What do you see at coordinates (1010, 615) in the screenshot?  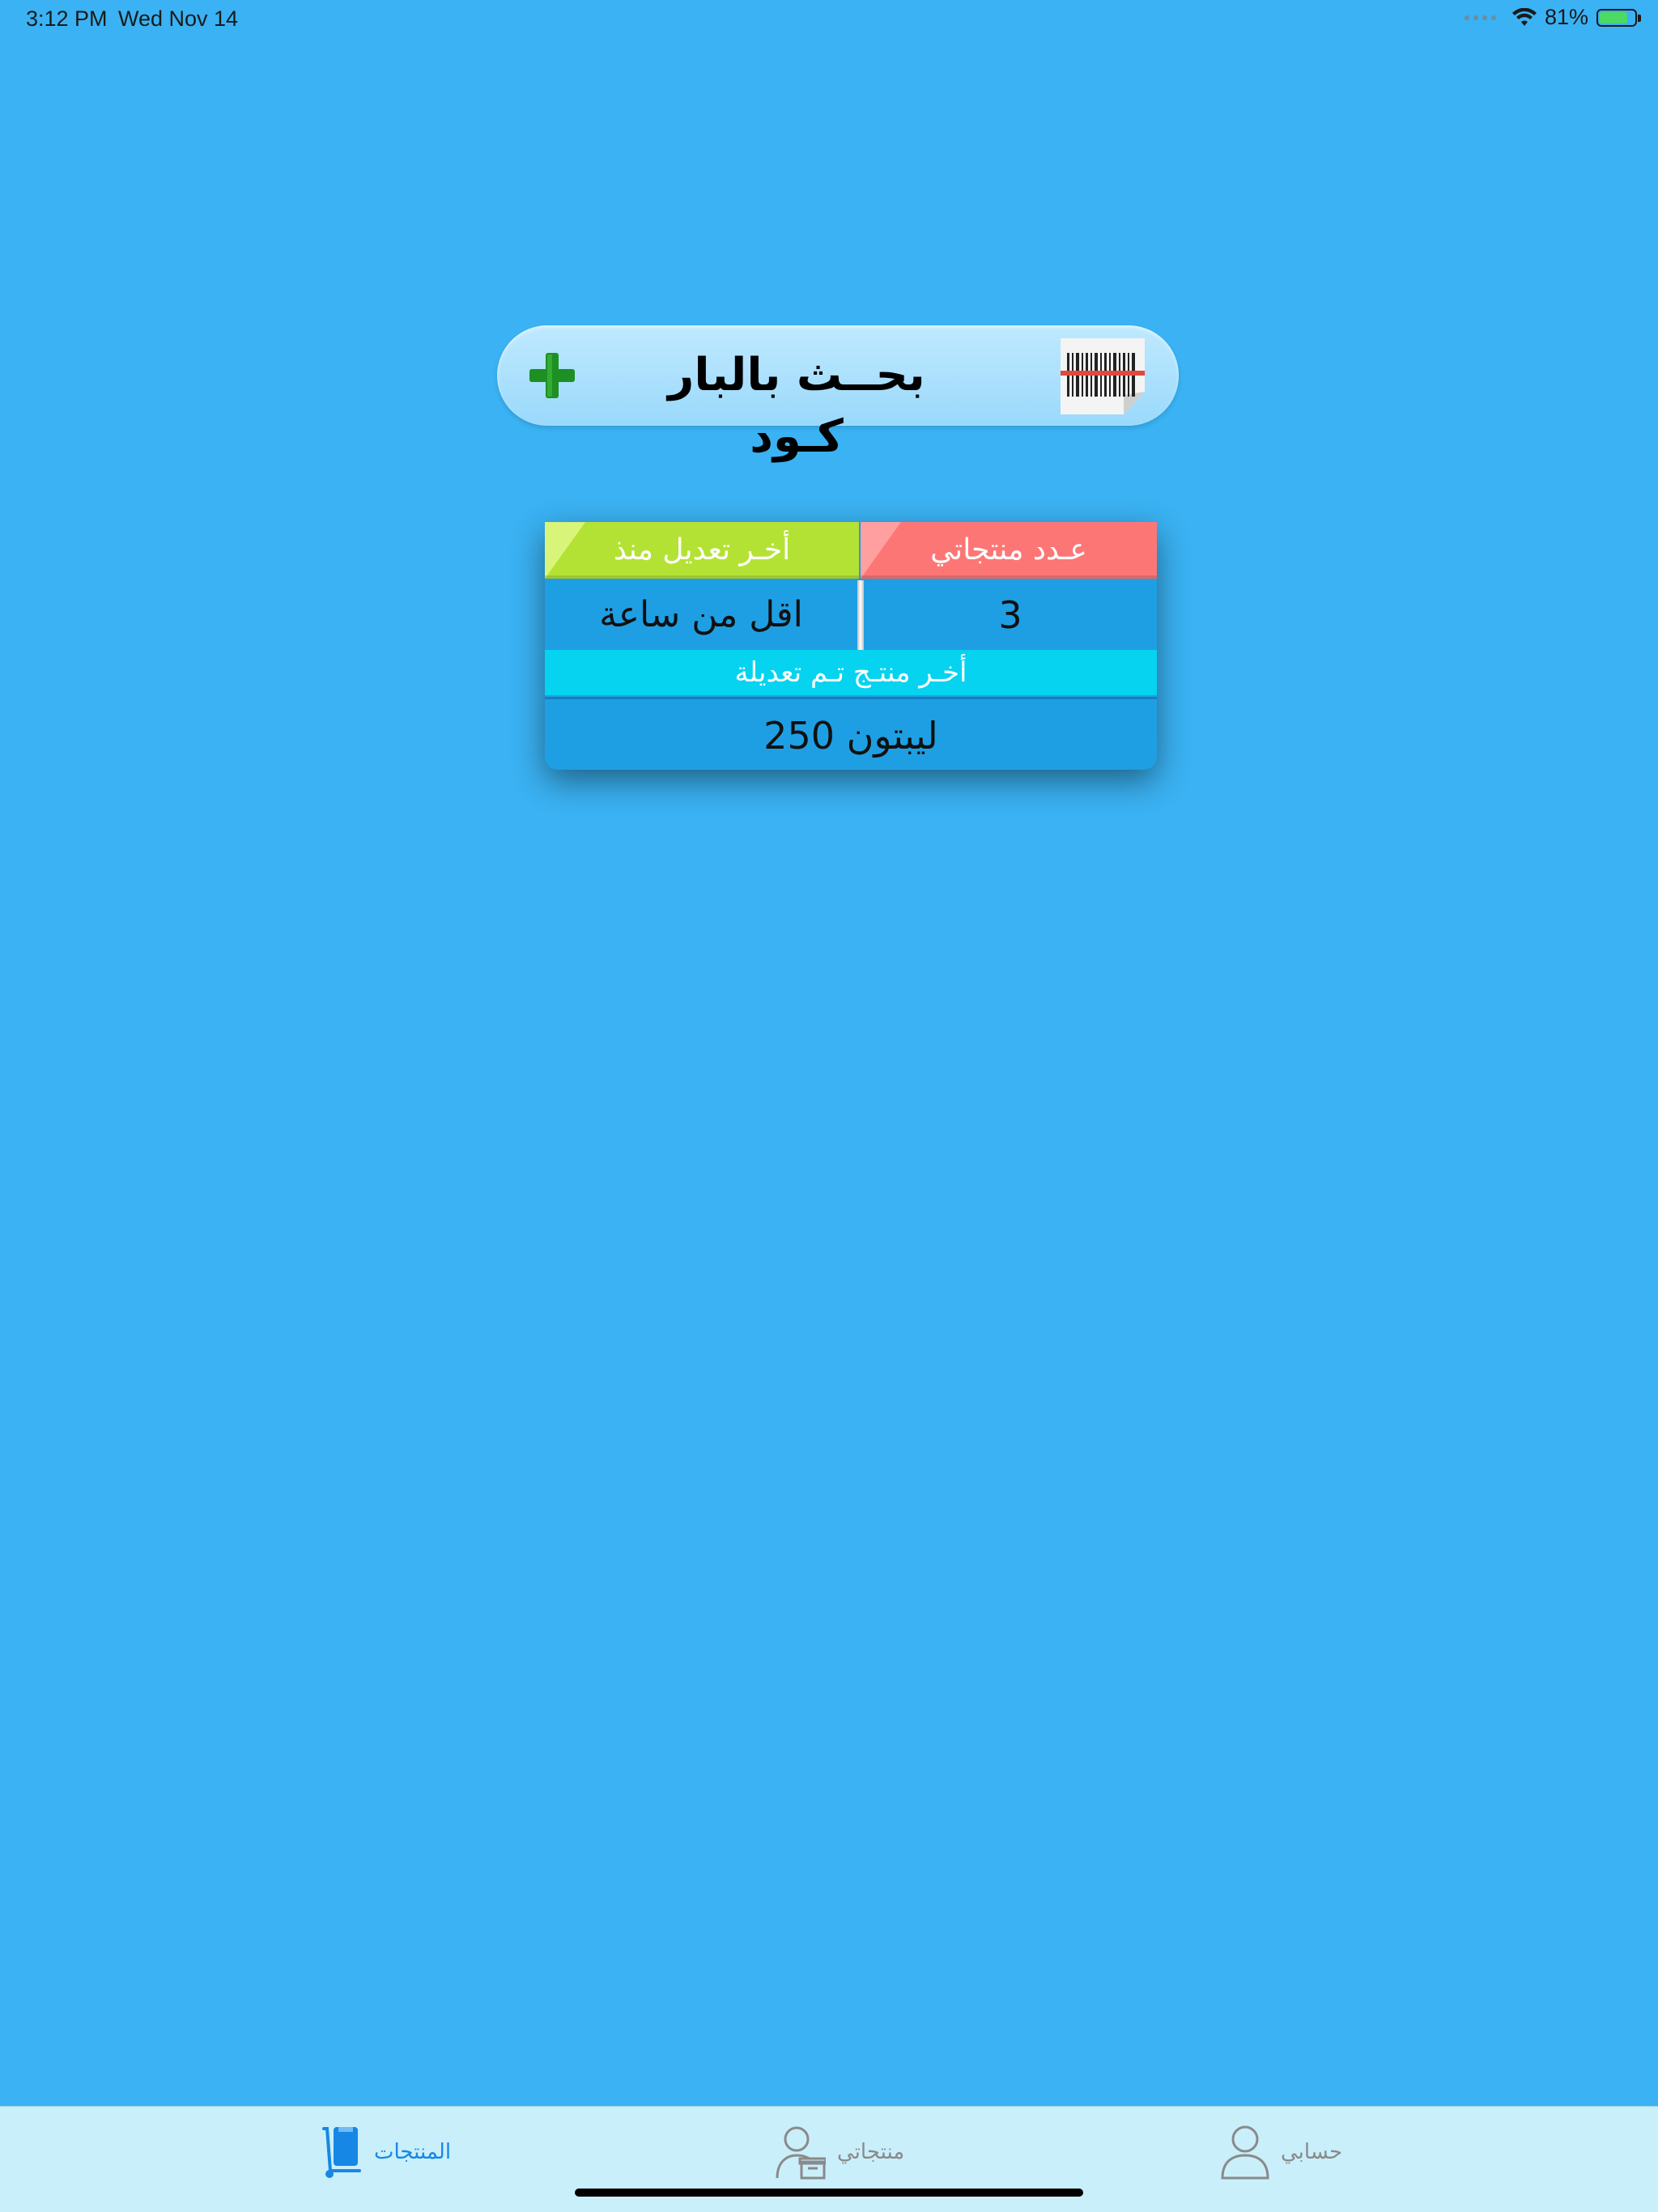 I see `count-value: 3` at bounding box center [1010, 615].